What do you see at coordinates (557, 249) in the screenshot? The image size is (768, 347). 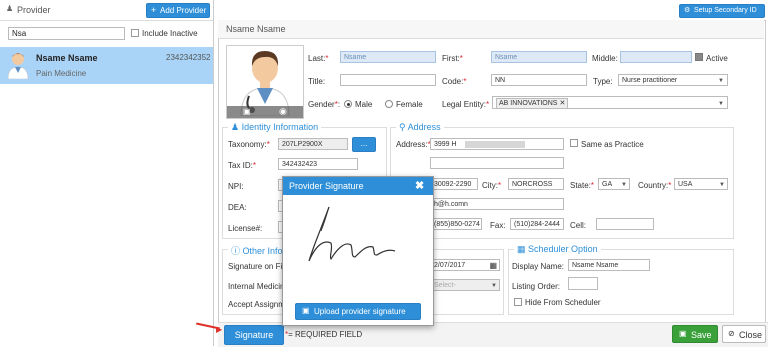 I see `scheduler-section-title: ▦ Scheduler Option` at bounding box center [557, 249].